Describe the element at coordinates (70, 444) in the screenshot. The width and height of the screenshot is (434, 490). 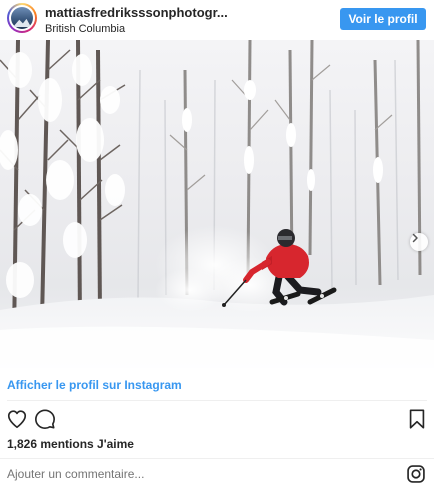
I see `likes-count: 1,826 mentions J'aime` at that location.